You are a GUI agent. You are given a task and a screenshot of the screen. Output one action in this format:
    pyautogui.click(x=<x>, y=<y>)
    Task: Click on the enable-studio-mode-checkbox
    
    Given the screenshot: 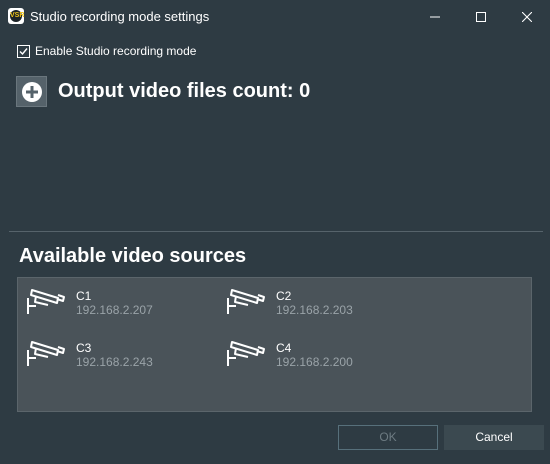 What is the action you would take?
    pyautogui.click(x=23, y=51)
    